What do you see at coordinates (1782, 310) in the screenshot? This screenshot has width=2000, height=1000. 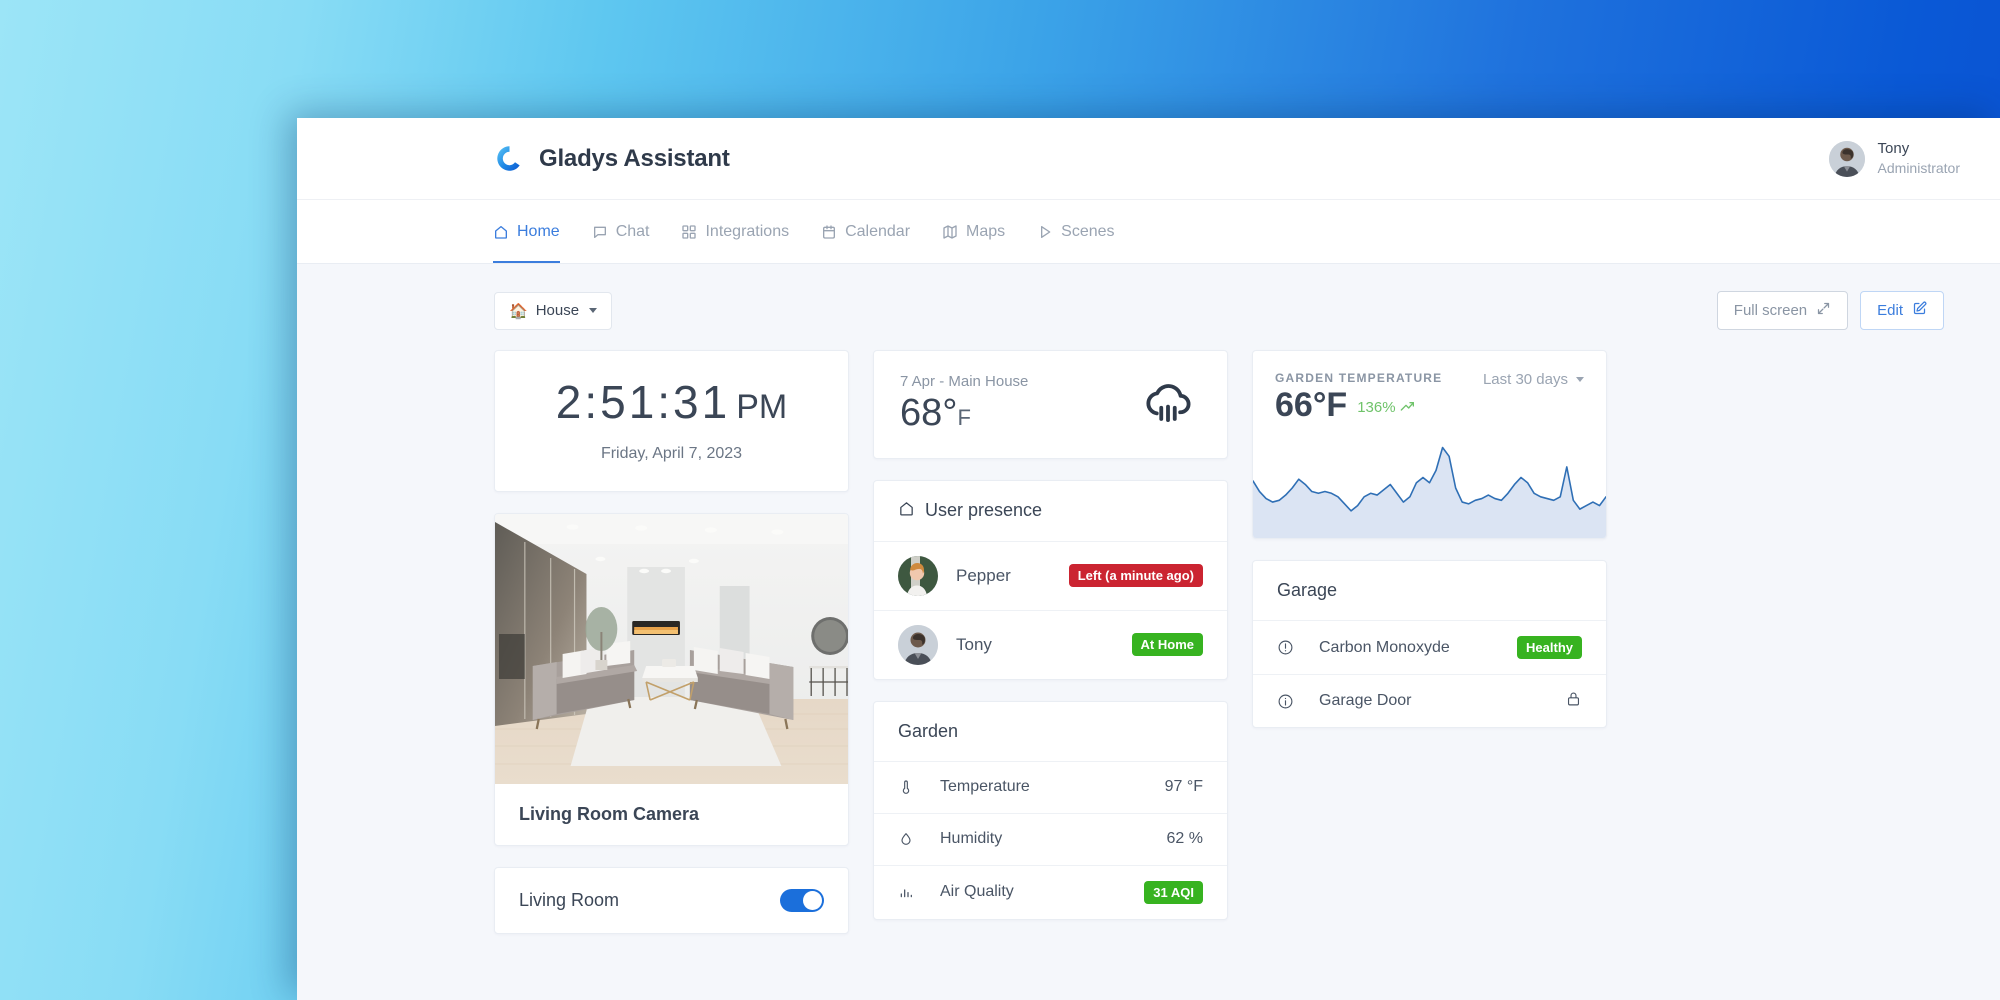 I see `full-screen-button: Full screen` at bounding box center [1782, 310].